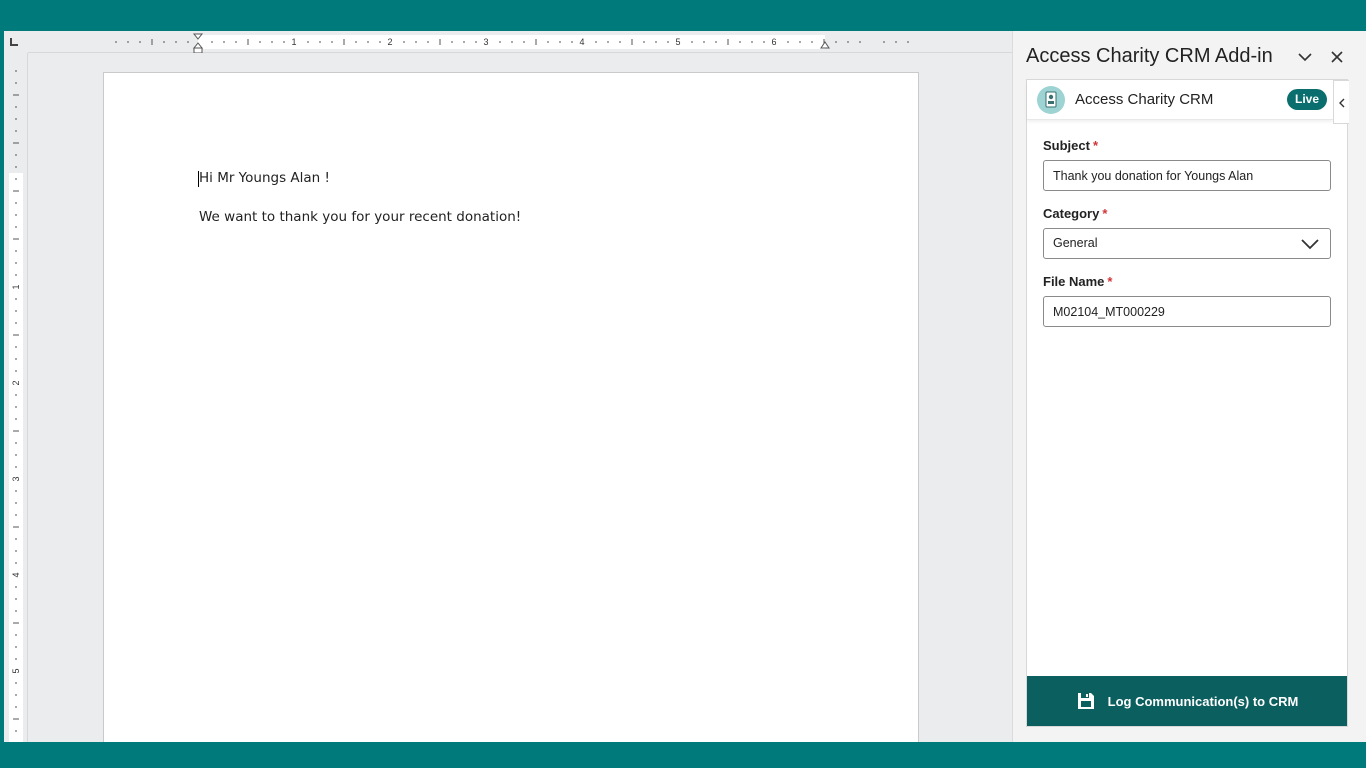 This screenshot has height=768, width=1366. Describe the element at coordinates (14, 42) in the screenshot. I see `tab-selector` at that location.